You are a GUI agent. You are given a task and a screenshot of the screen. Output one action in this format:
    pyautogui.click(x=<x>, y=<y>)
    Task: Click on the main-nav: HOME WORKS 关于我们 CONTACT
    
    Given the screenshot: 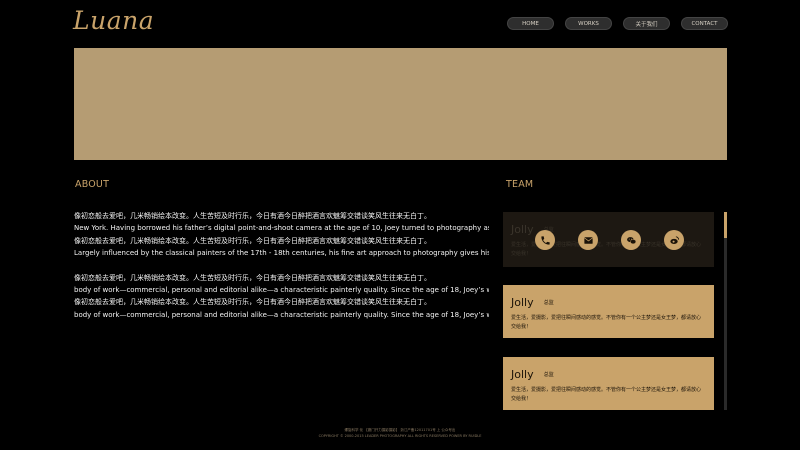 What is the action you would take?
    pyautogui.click(x=617, y=23)
    